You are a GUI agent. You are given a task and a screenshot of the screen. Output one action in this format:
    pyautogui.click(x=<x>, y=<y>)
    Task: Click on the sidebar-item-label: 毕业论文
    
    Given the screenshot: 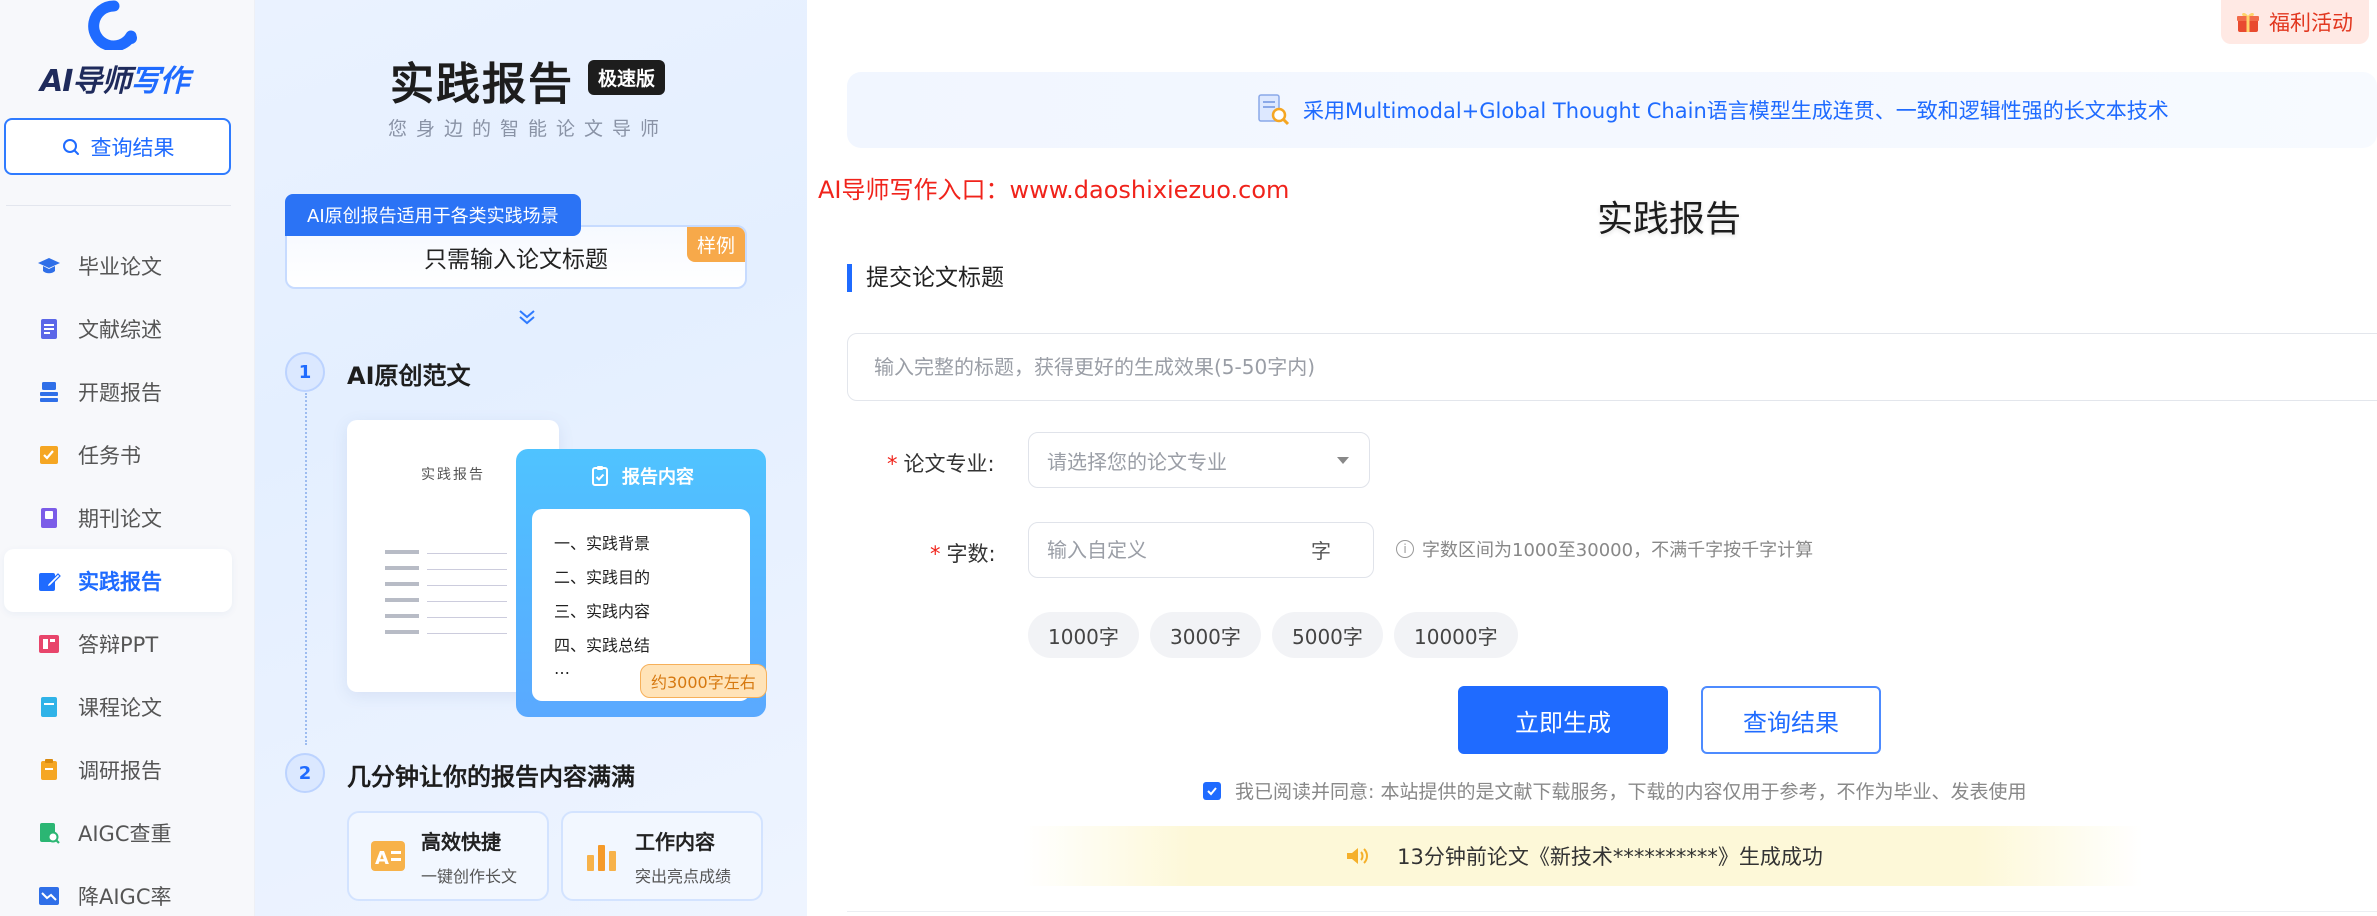 What is the action you would take?
    pyautogui.click(x=120, y=266)
    